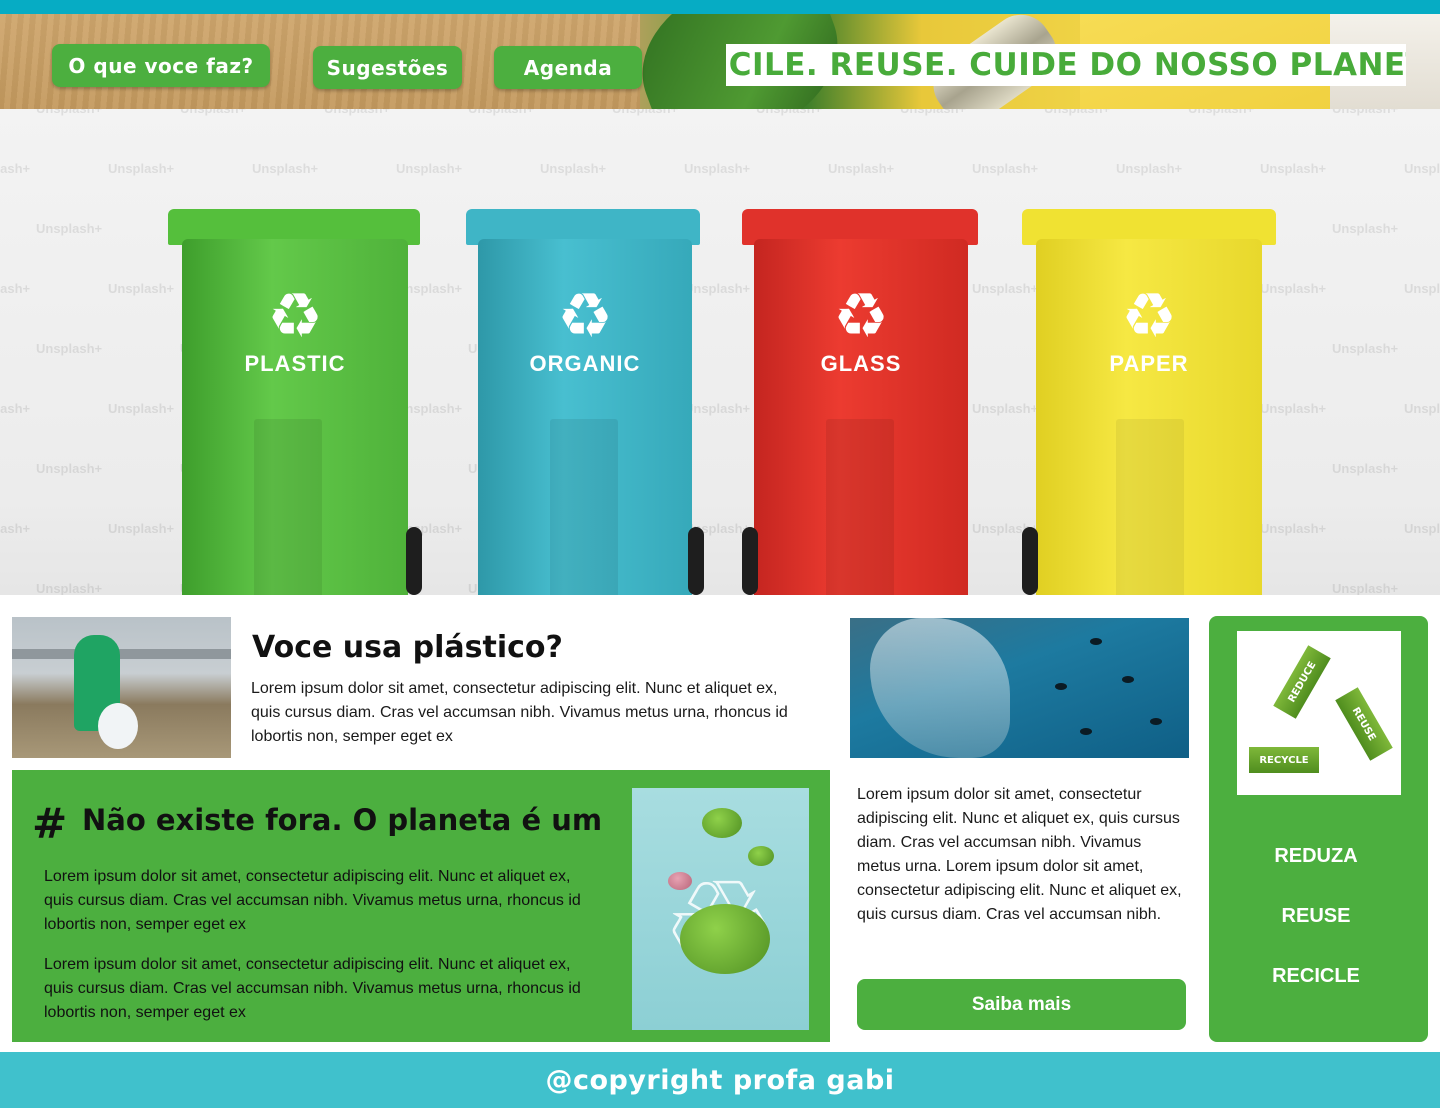 This screenshot has width=1440, height=1108. What do you see at coordinates (295, 417) in the screenshot?
I see `bin-body: ♻ PLASTIC` at bounding box center [295, 417].